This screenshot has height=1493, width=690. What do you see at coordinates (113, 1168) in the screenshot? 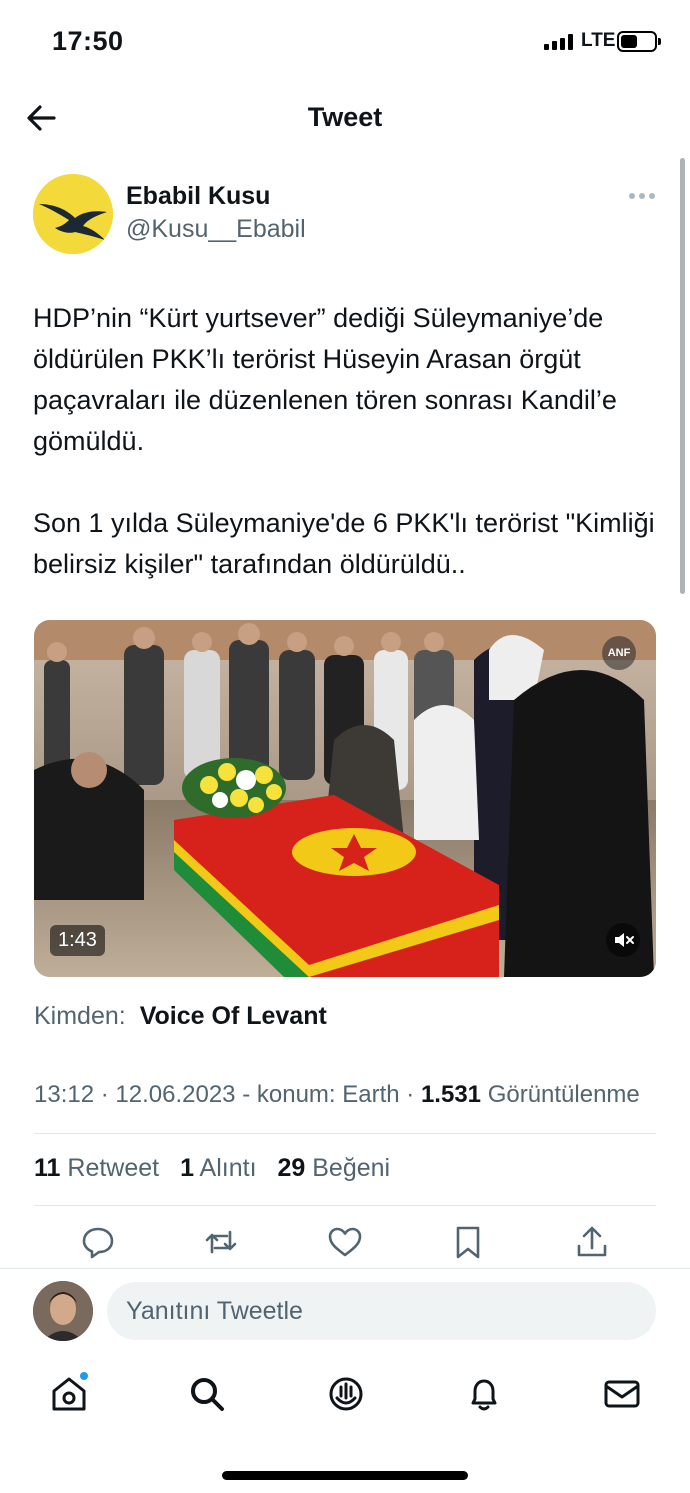
I see `retweets-label: Retweet` at bounding box center [113, 1168].